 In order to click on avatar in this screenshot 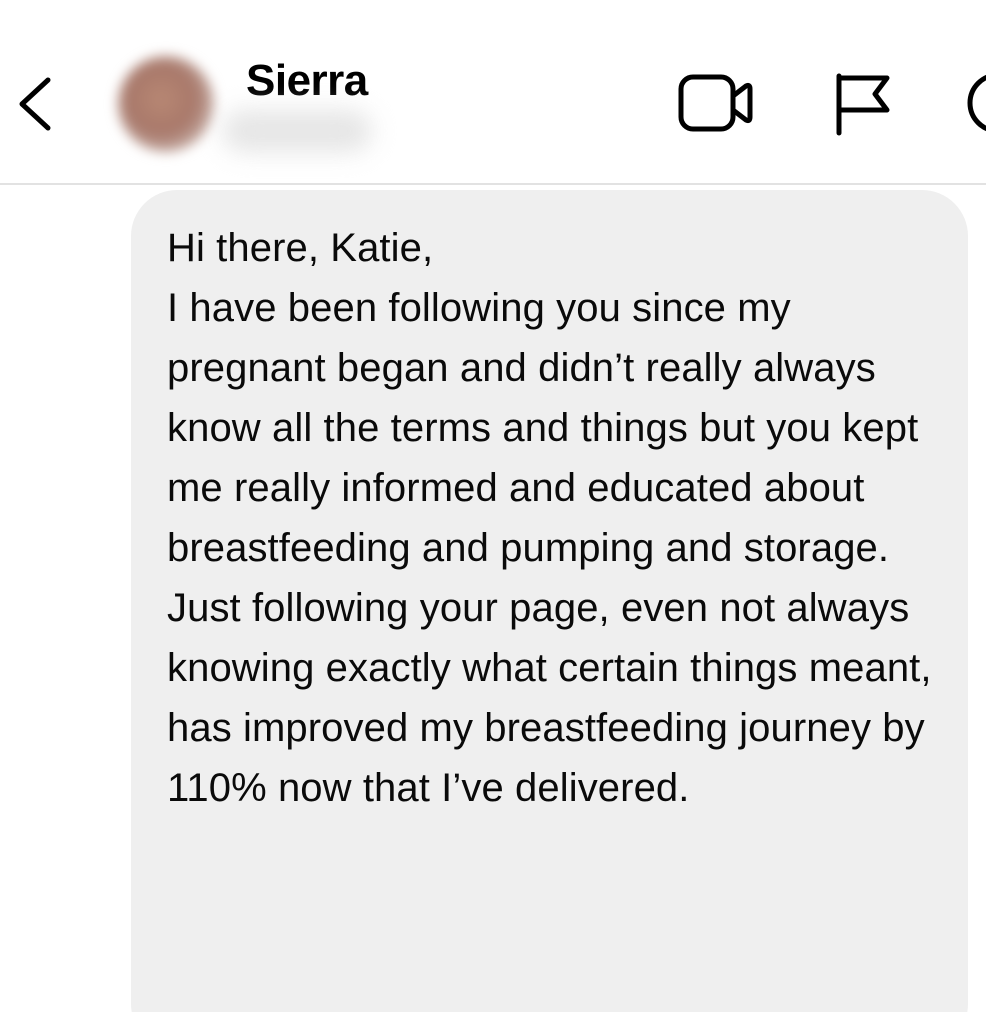, I will do `click(166, 104)`.